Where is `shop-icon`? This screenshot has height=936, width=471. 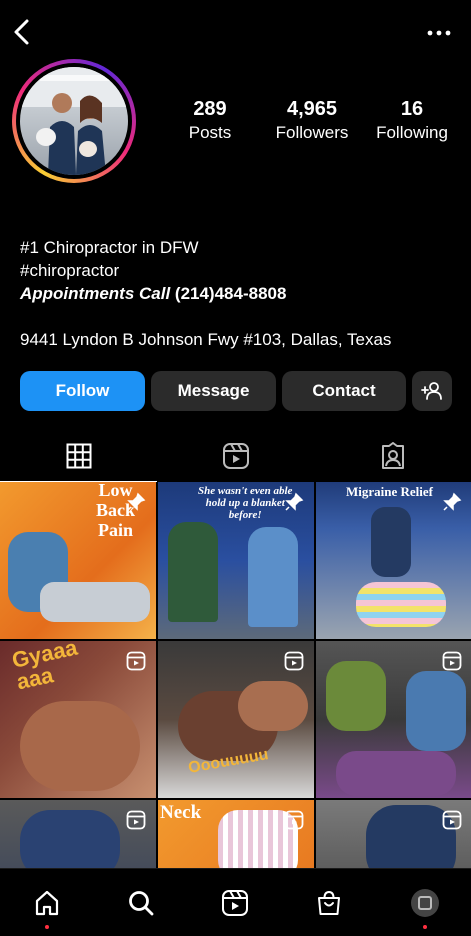
shop-icon is located at coordinates (329, 902).